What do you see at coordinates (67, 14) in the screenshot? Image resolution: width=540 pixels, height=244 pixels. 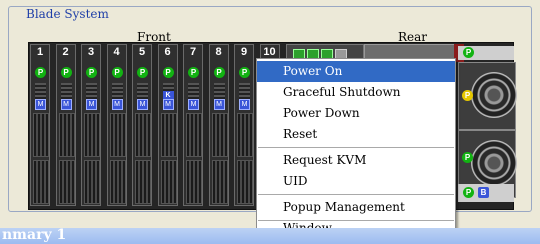 I see `group-title: Blade System` at bounding box center [67, 14].